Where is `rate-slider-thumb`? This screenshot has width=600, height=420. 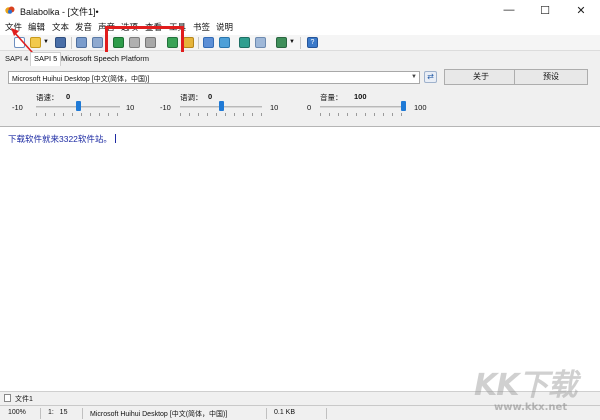
rate-slider-thumb is located at coordinates (78, 106).